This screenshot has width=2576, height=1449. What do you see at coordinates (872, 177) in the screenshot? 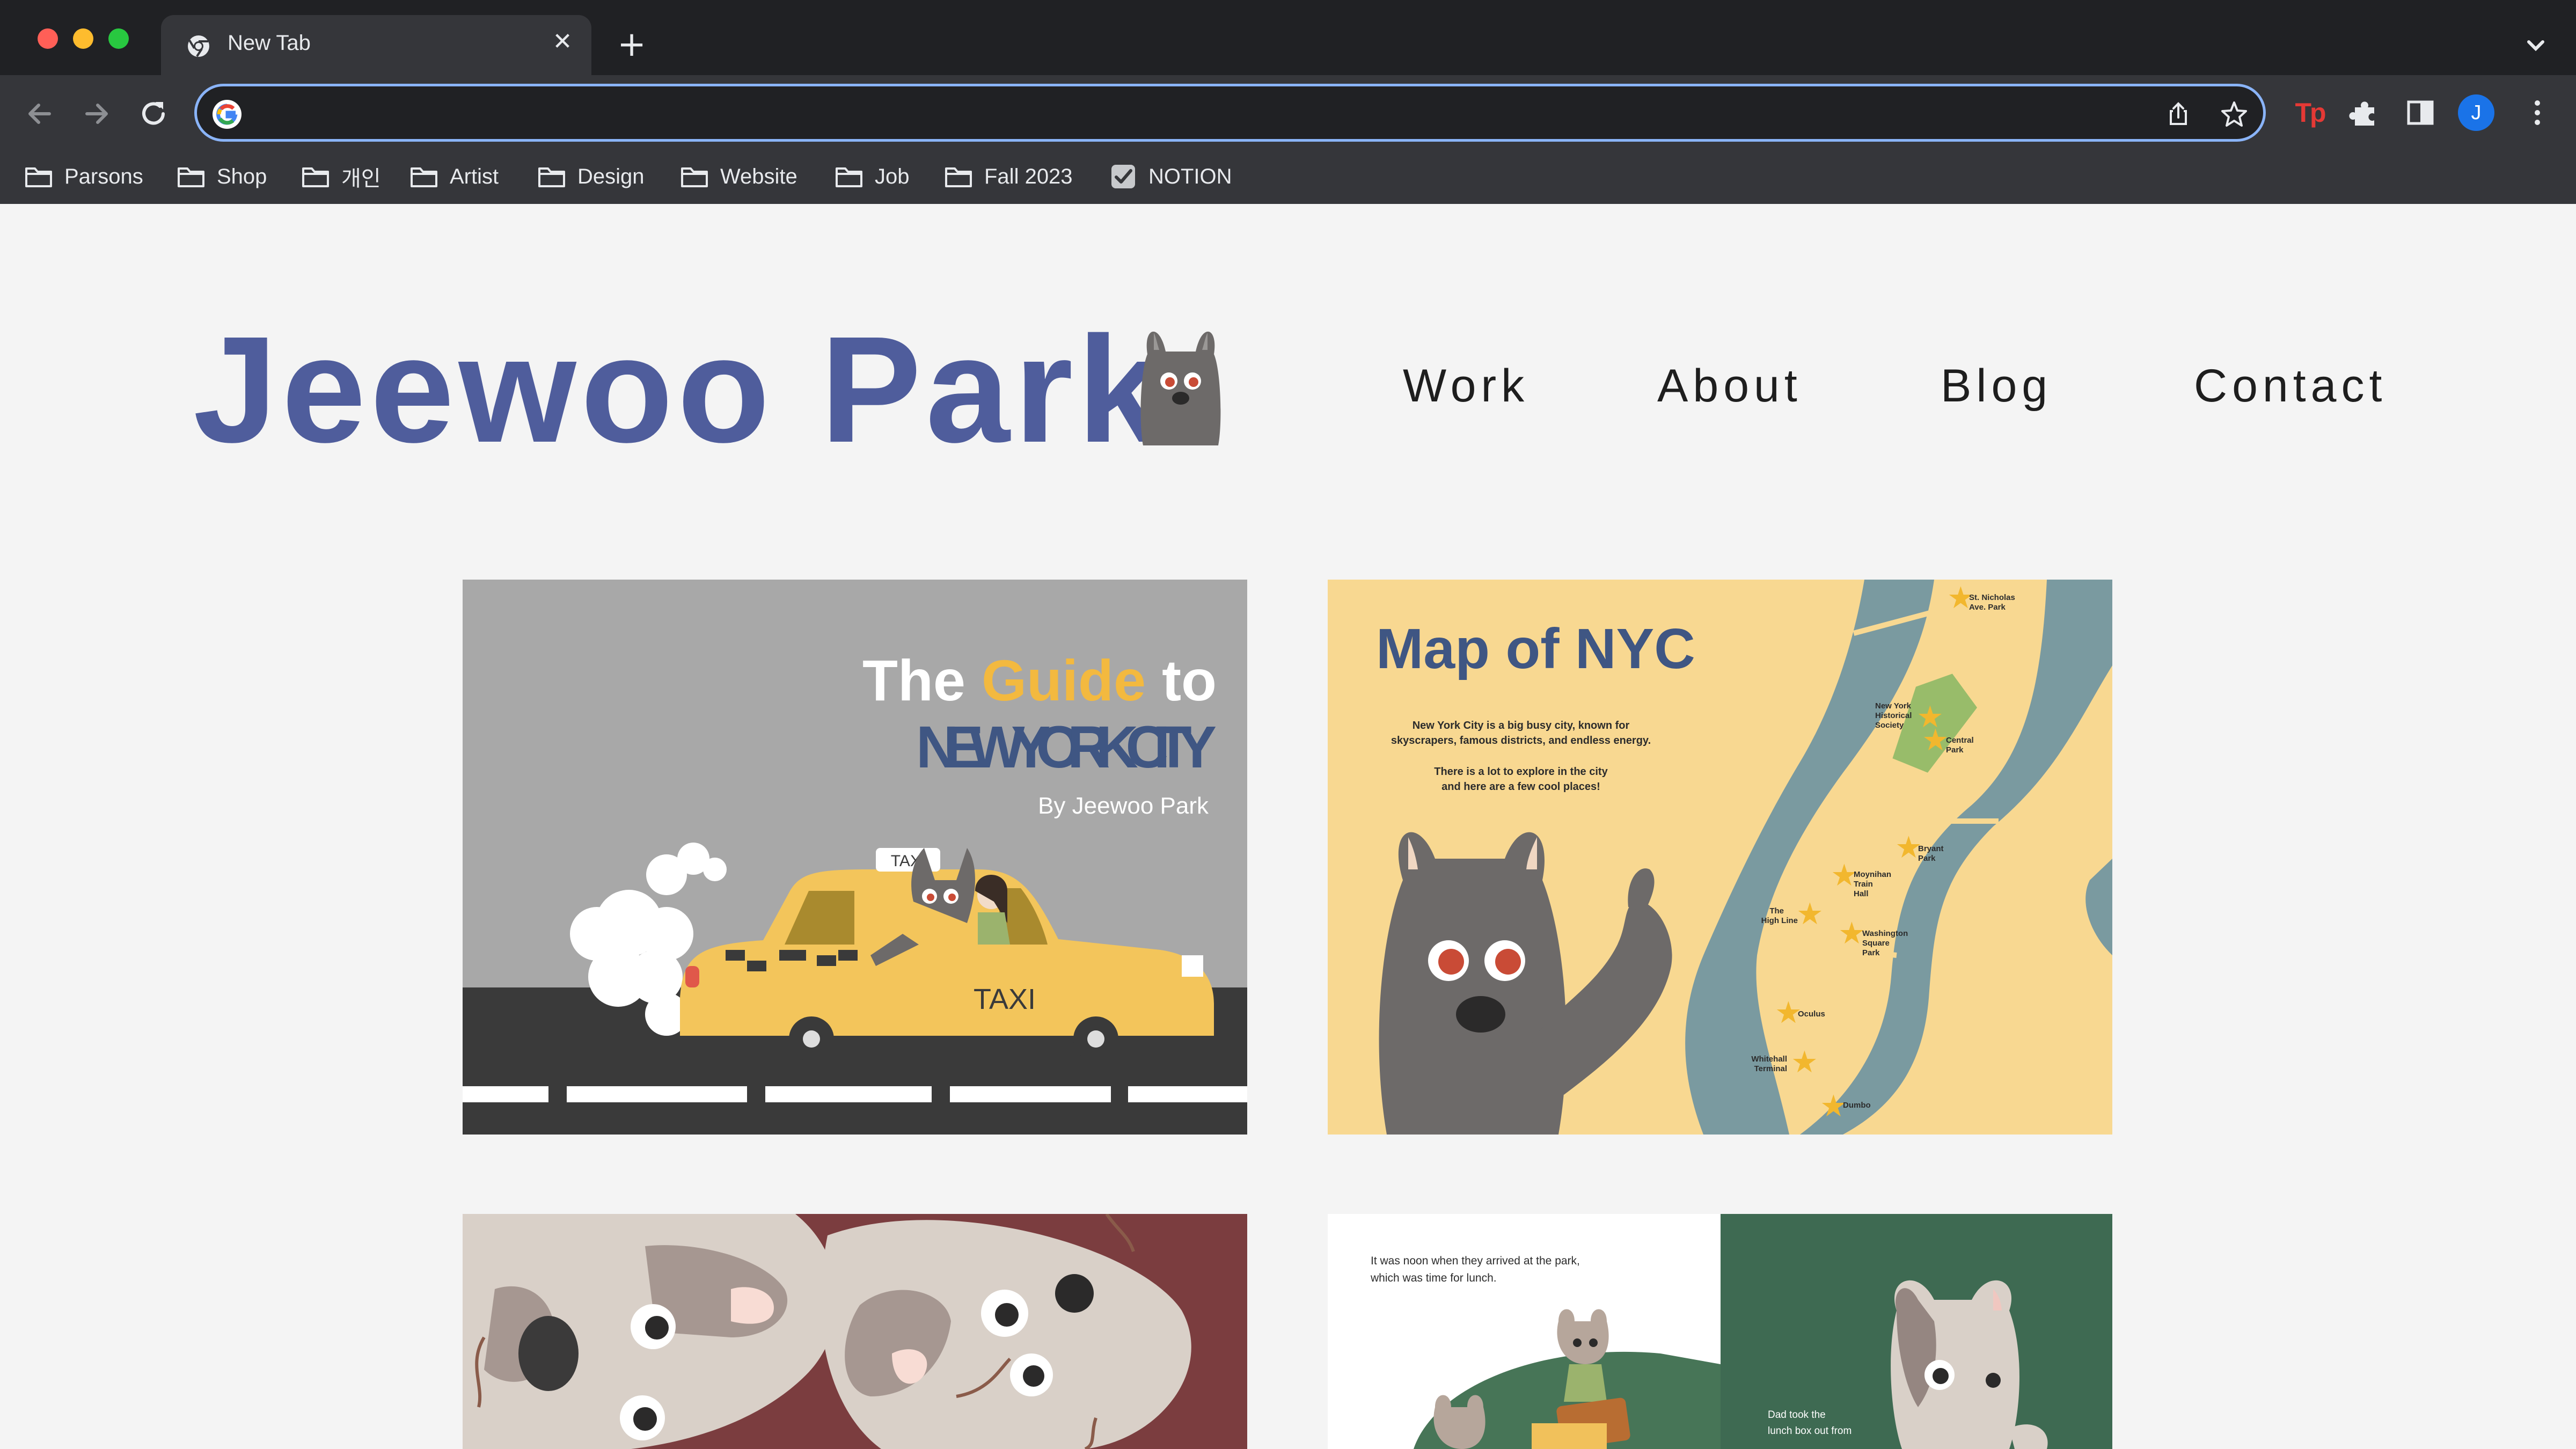
I see `bookmark-folder: Job` at bounding box center [872, 177].